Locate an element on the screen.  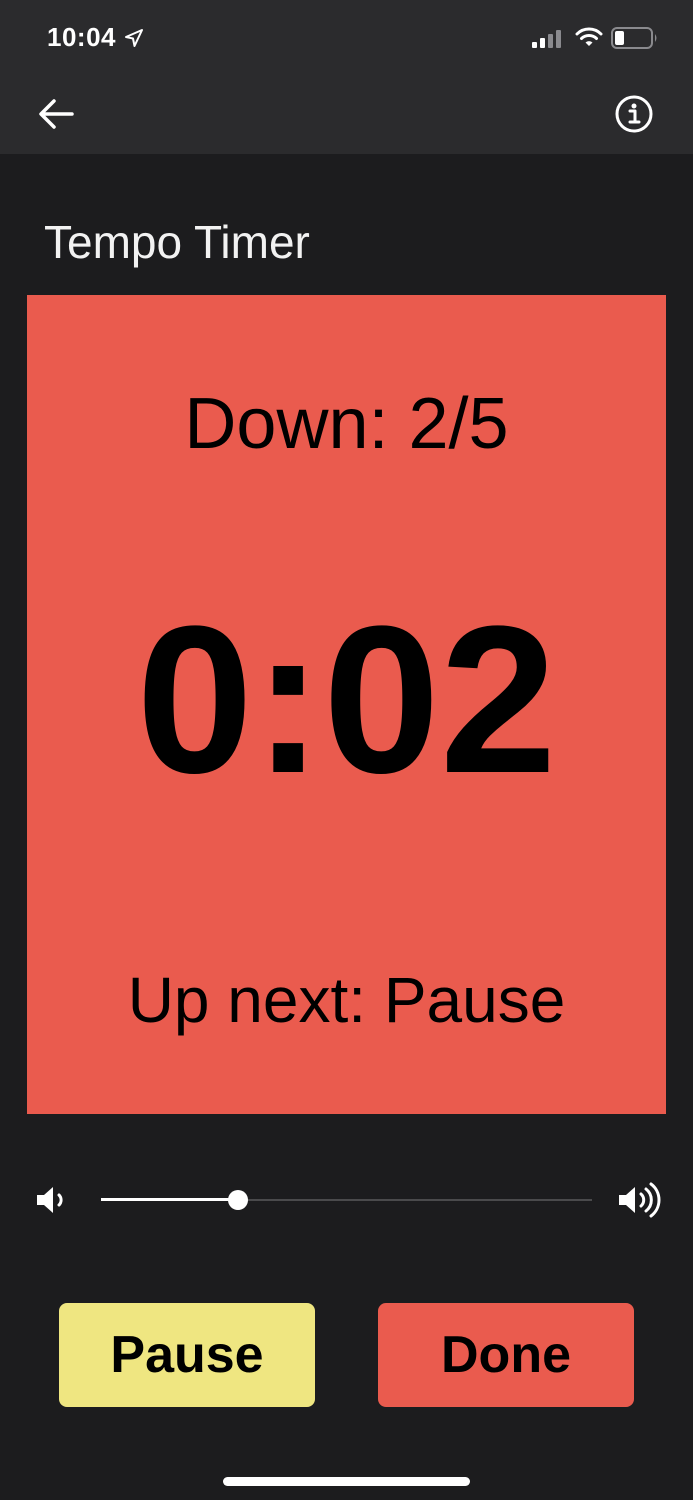
battery-icon is located at coordinates (635, 40).